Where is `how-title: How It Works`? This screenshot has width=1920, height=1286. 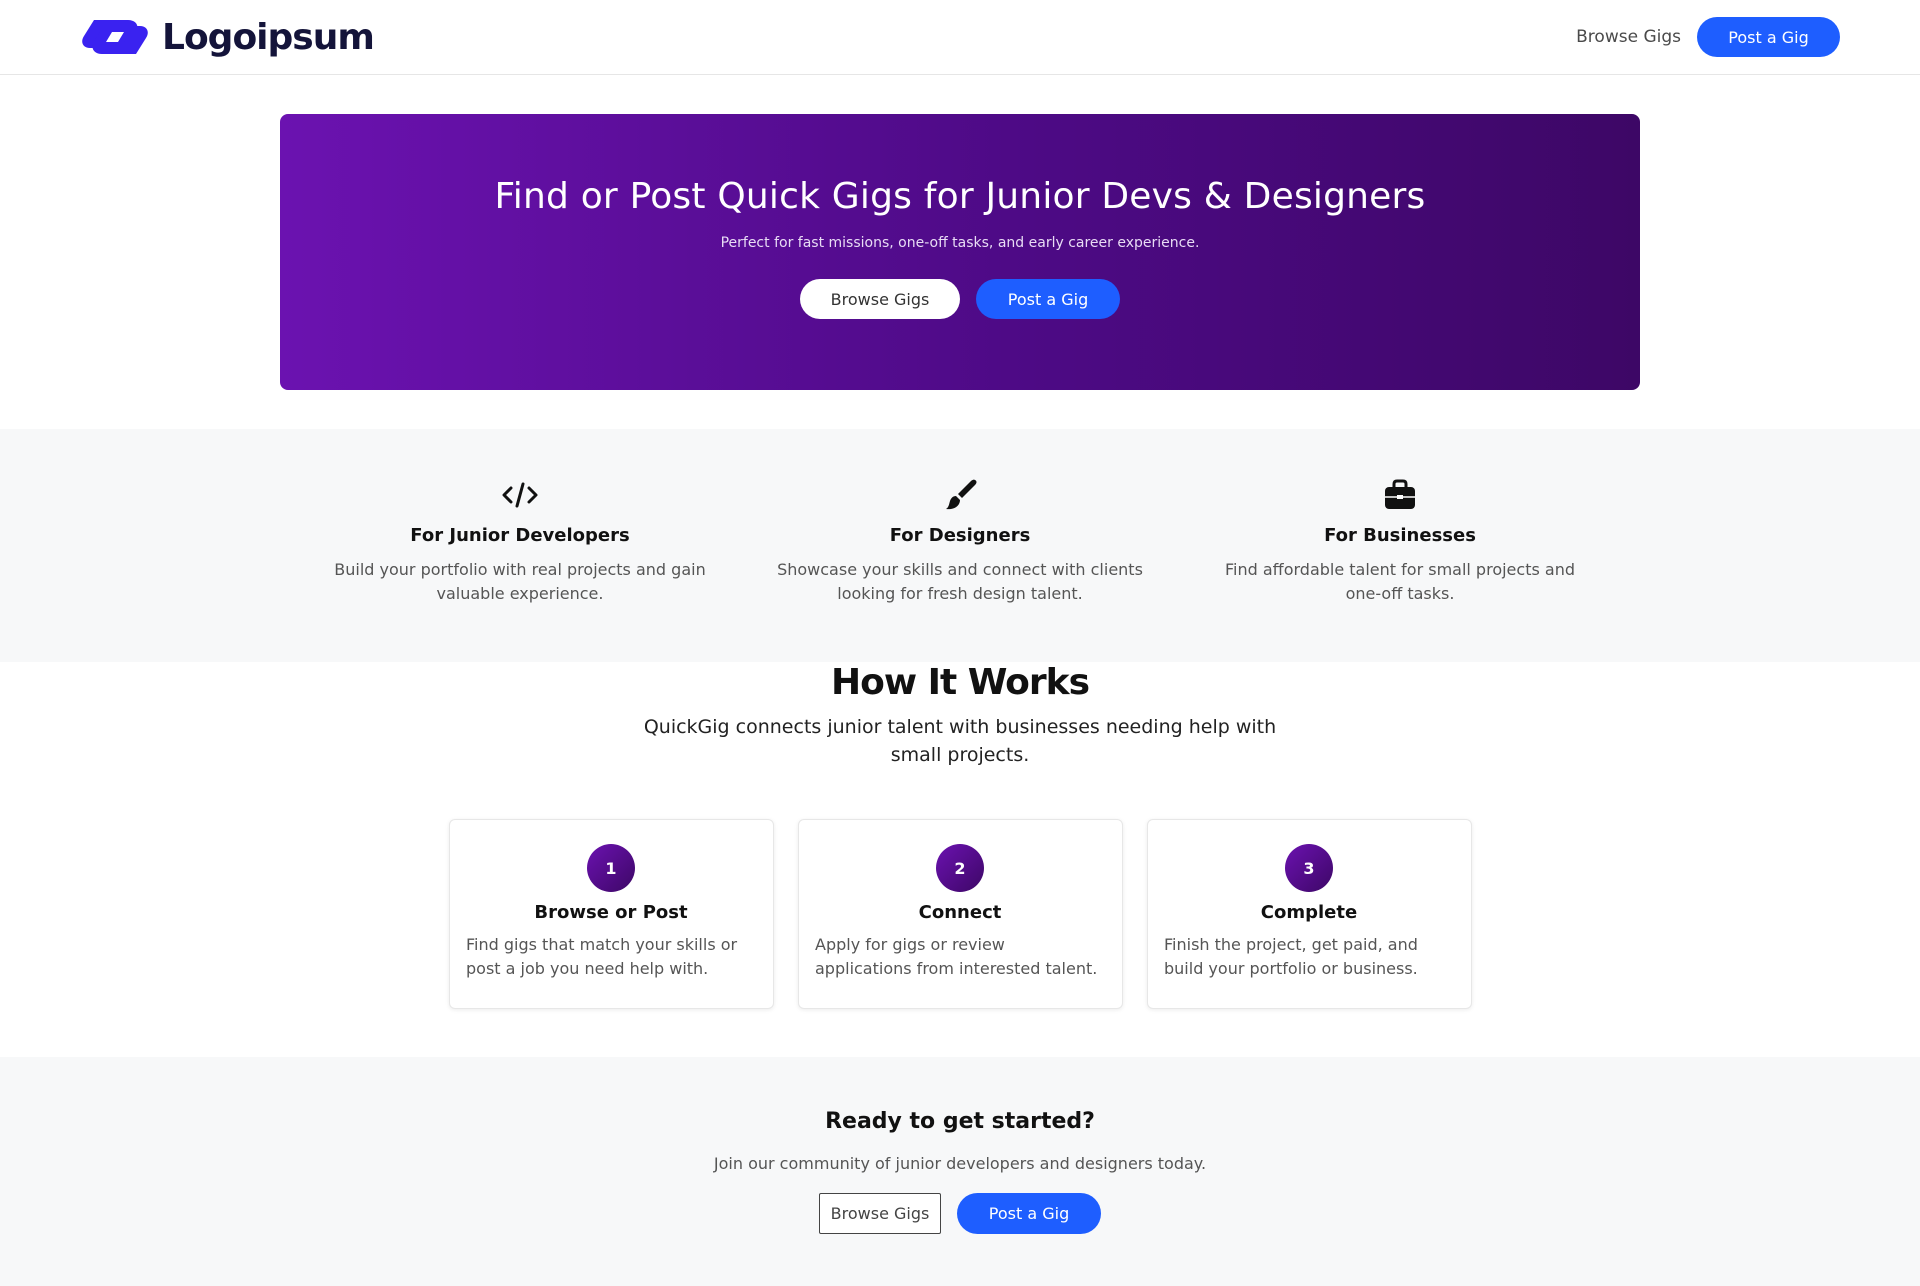
how-title: How It Works is located at coordinates (960, 682).